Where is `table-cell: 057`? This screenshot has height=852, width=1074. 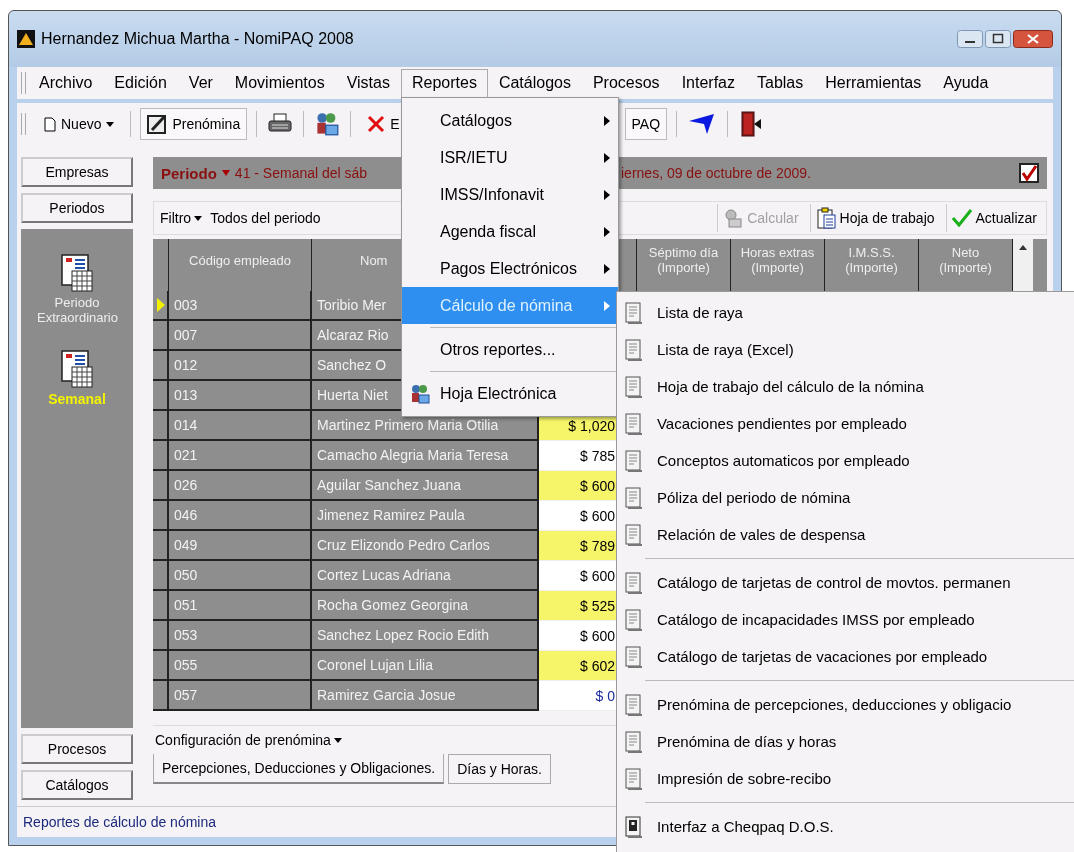 table-cell: 057 is located at coordinates (240, 696).